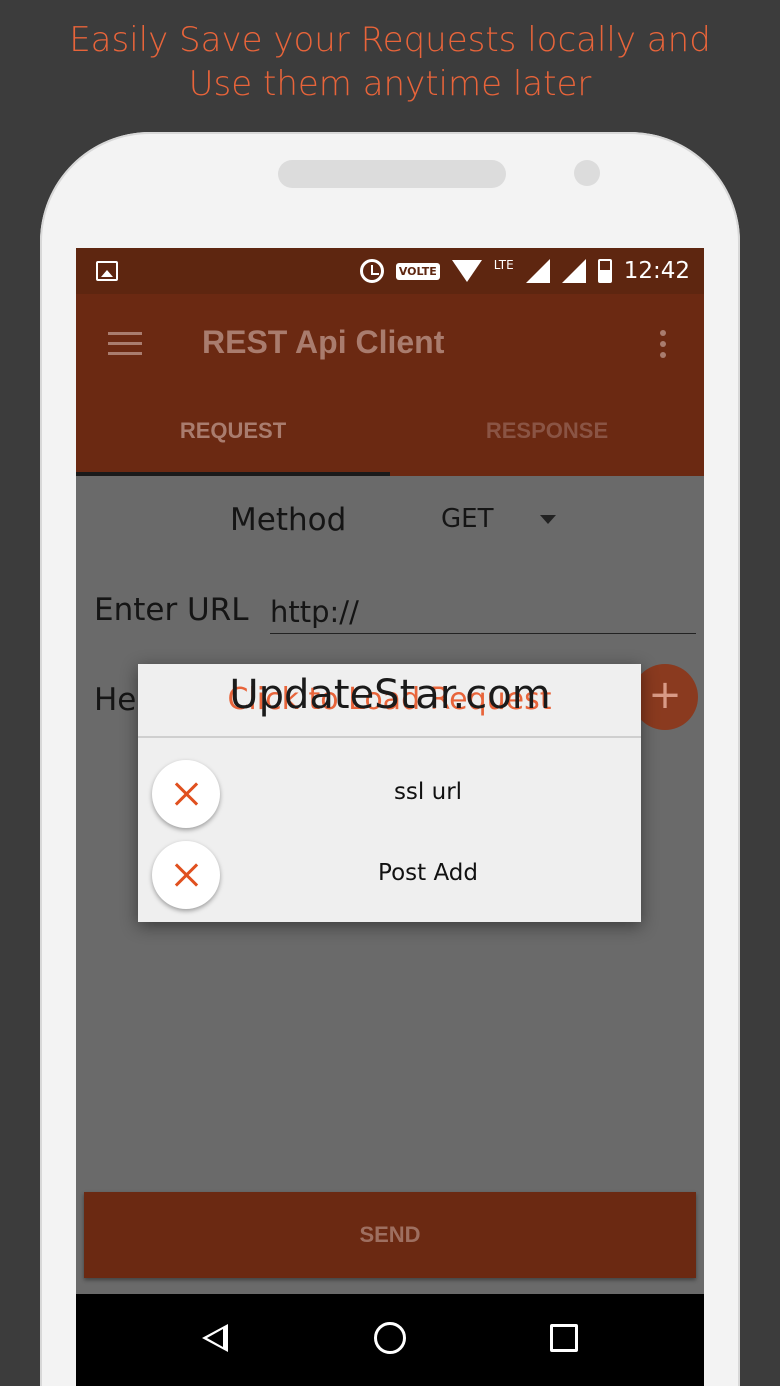 This screenshot has height=1386, width=780. I want to click on status-icons: VOLTE LTE 12:42, so click(524, 271).